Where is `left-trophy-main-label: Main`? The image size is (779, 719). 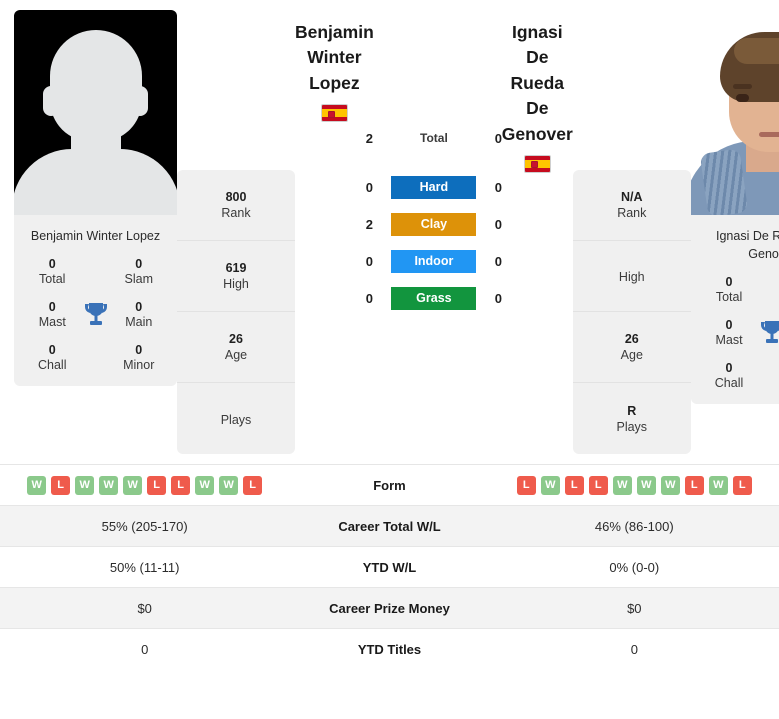
left-trophy-main-label: Main is located at coordinates (139, 322).